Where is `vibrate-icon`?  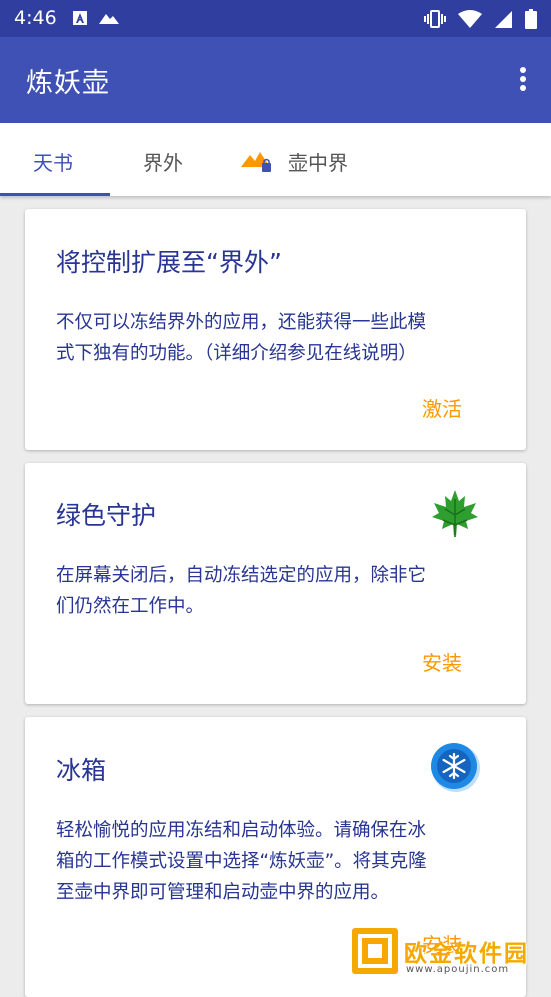
vibrate-icon is located at coordinates (435, 19).